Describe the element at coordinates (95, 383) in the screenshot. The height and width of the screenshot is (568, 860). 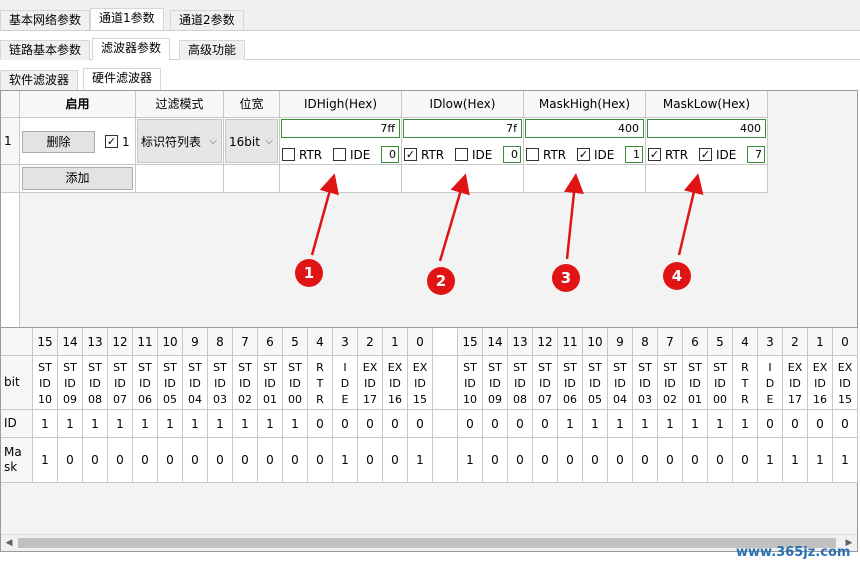
I see `bit-name: ST ID 08` at that location.